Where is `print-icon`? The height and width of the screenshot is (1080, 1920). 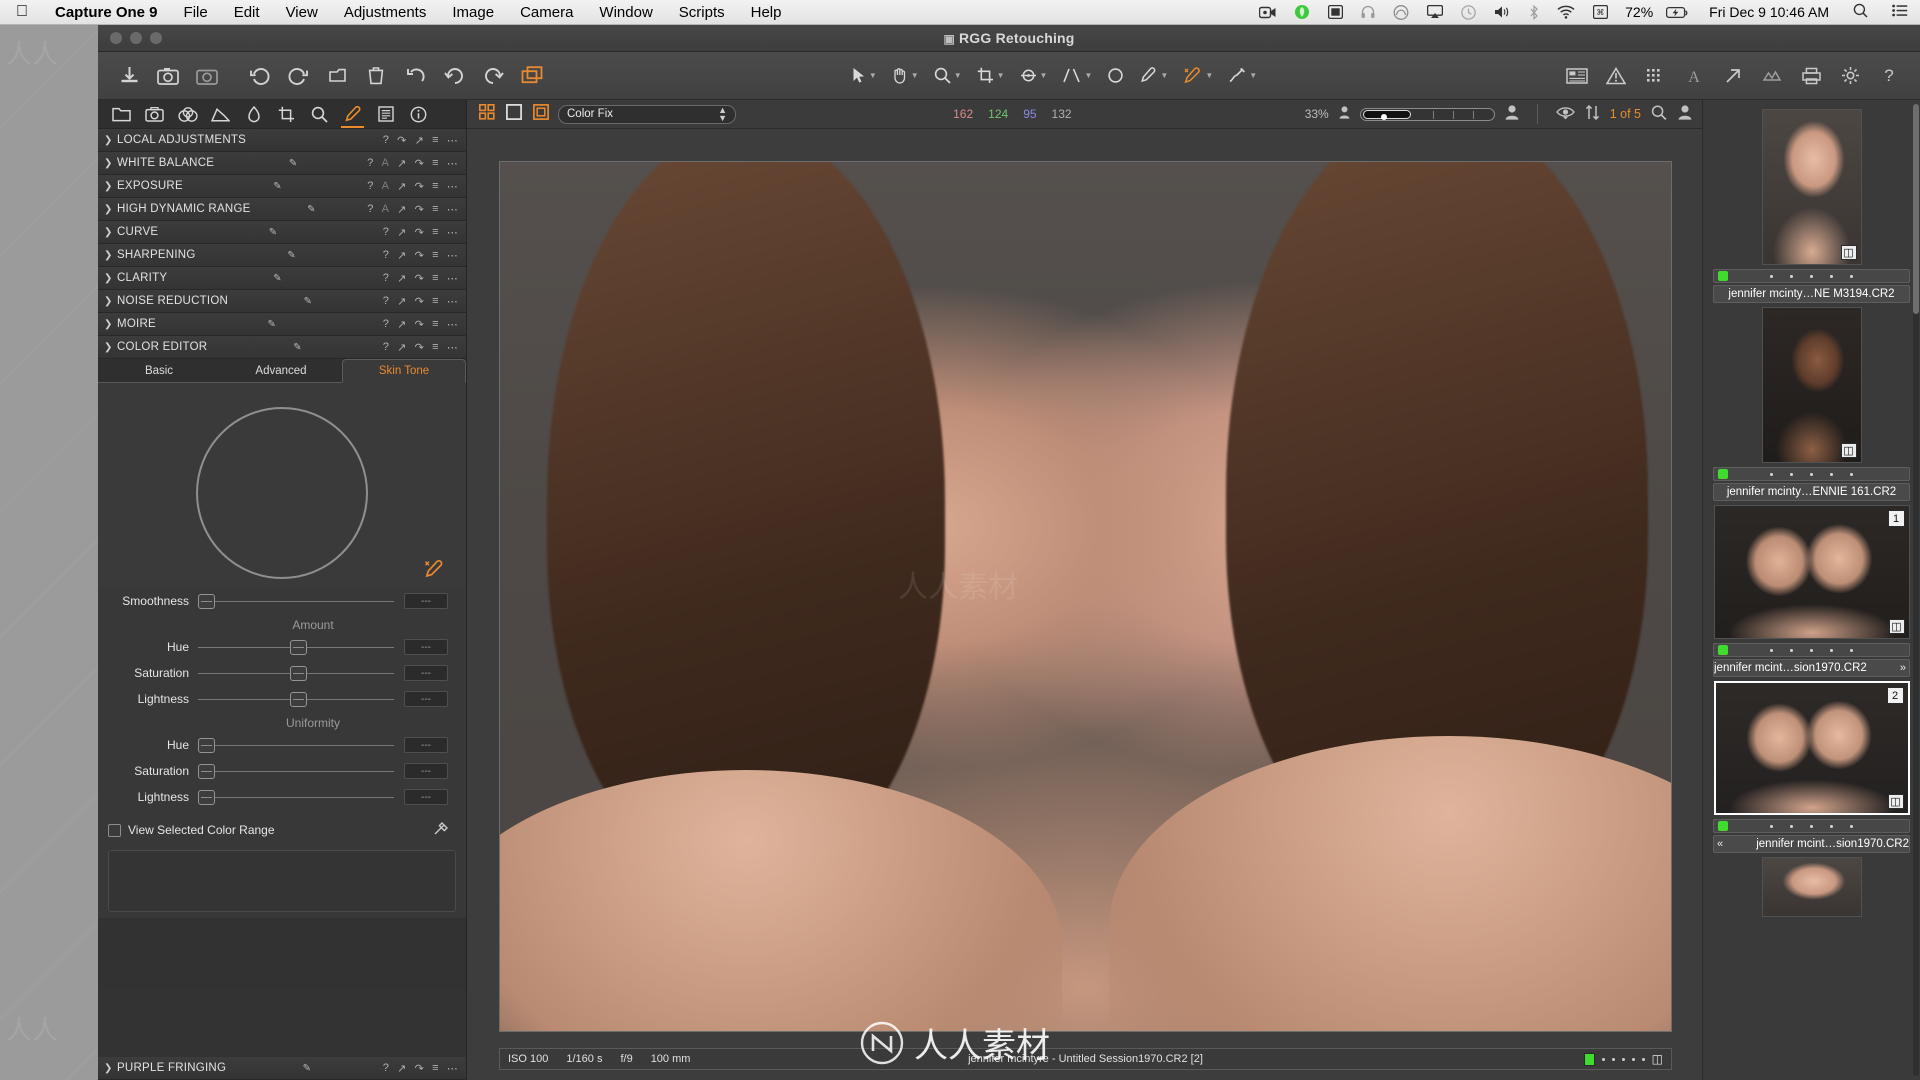
print-icon is located at coordinates (1811, 76).